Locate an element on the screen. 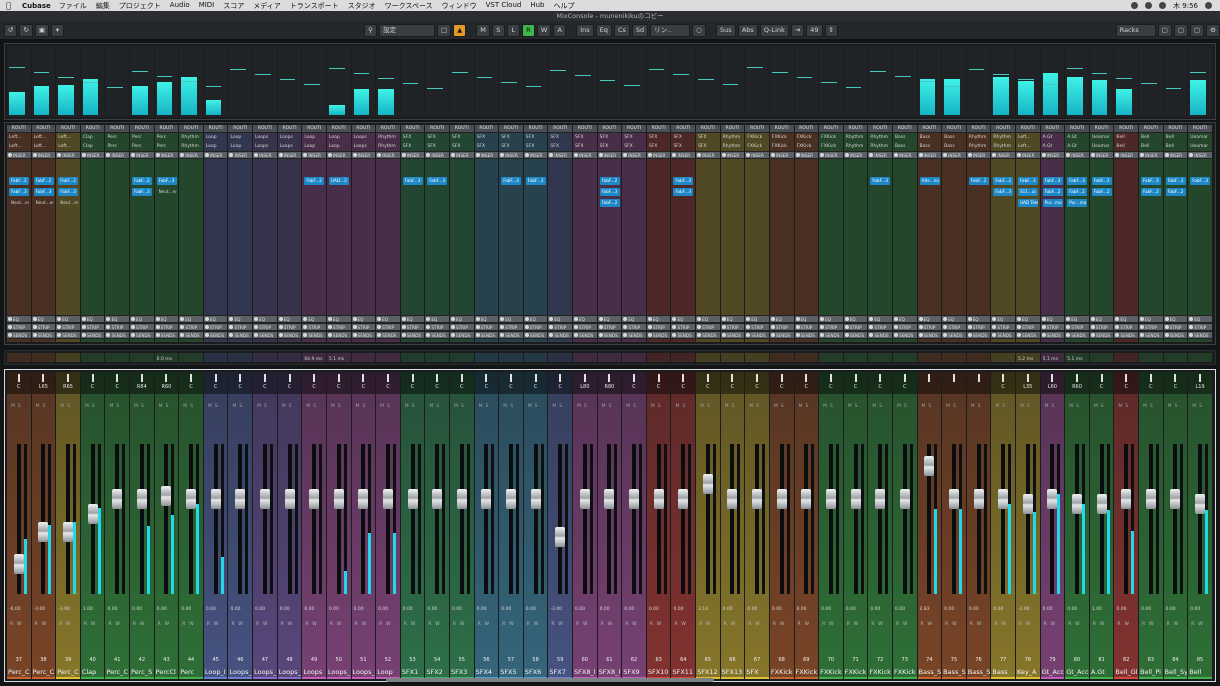 The width and height of the screenshot is (1220, 686). insert-plugin: Neut...er is located at coordinates (167, 192).